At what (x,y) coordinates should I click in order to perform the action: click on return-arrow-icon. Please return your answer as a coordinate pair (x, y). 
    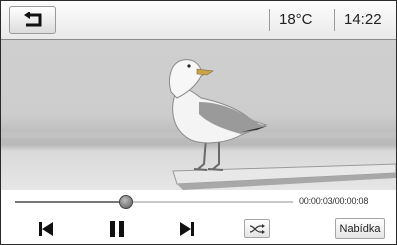
    Looking at the image, I should click on (32, 19).